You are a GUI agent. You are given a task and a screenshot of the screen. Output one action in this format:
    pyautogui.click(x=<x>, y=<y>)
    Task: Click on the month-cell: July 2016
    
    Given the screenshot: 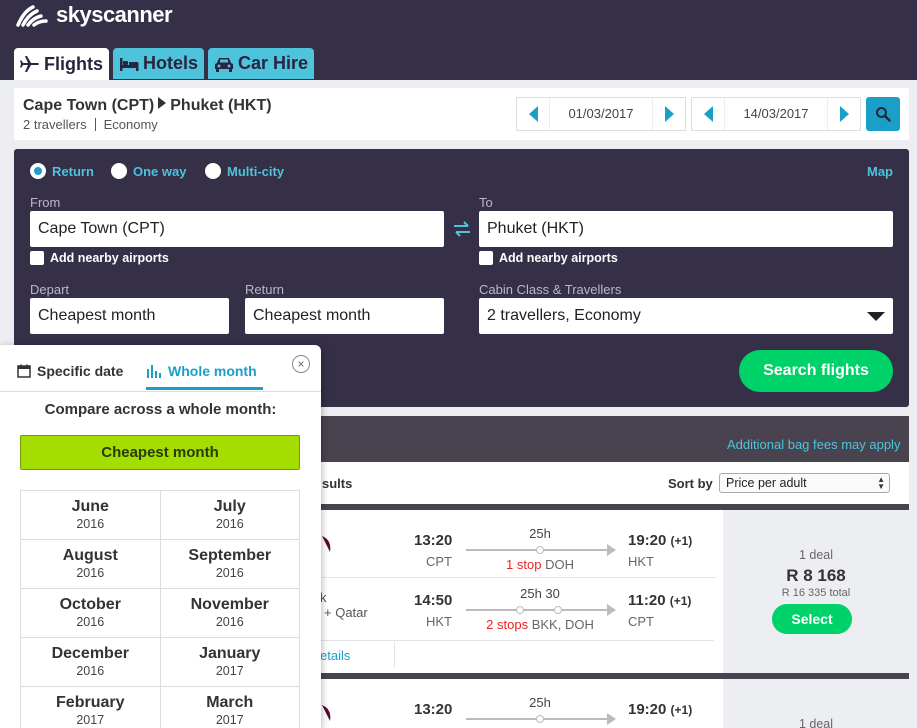 What is the action you would take?
    pyautogui.click(x=230, y=515)
    